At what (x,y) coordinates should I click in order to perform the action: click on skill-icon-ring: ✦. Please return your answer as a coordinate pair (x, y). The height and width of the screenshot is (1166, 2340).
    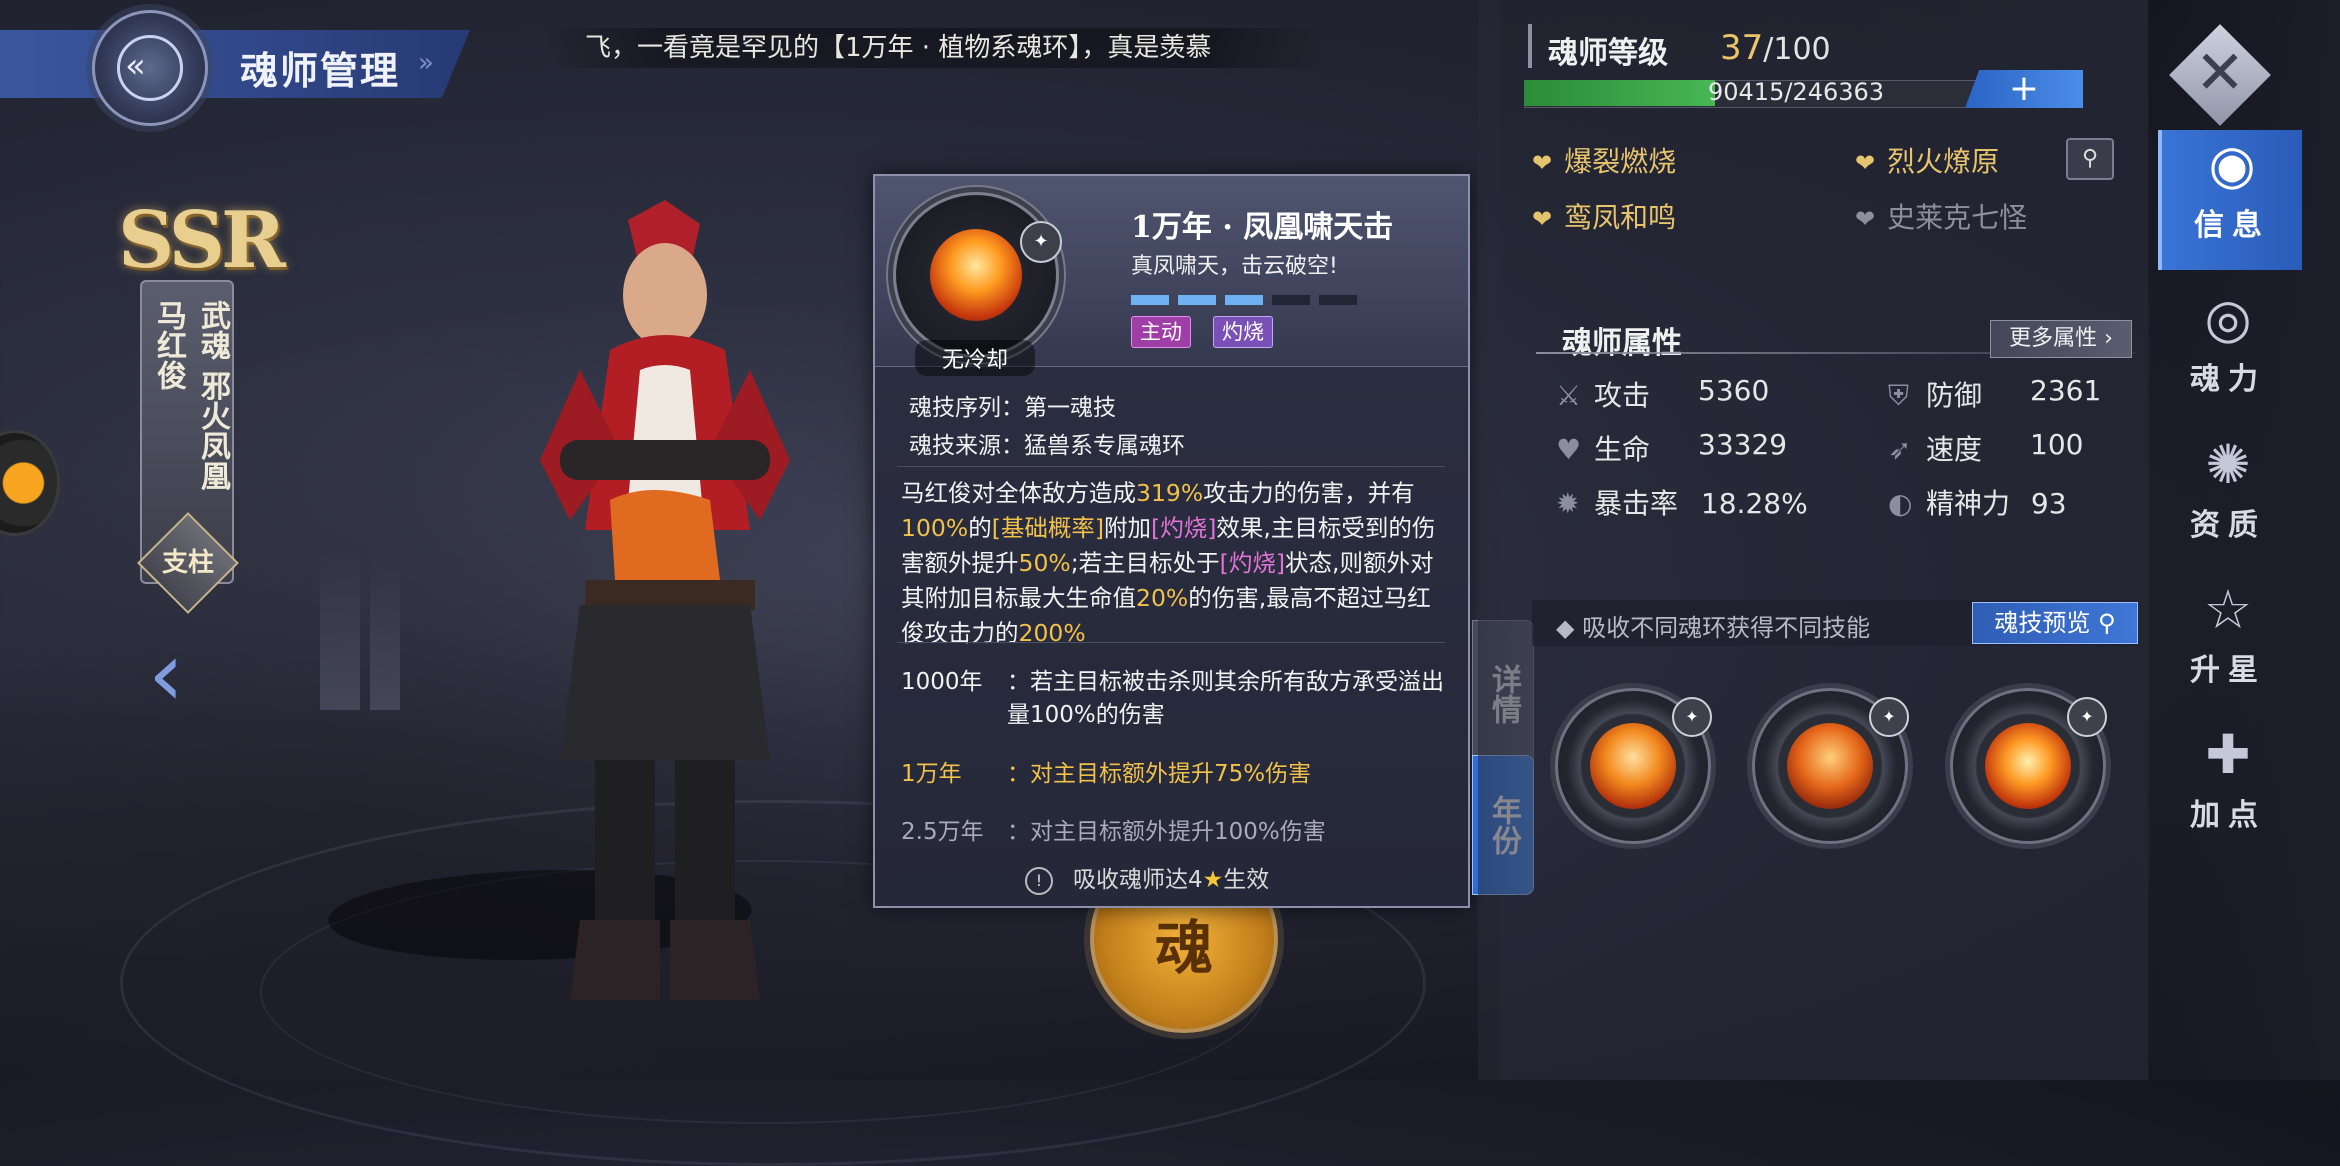
    Looking at the image, I should click on (977, 275).